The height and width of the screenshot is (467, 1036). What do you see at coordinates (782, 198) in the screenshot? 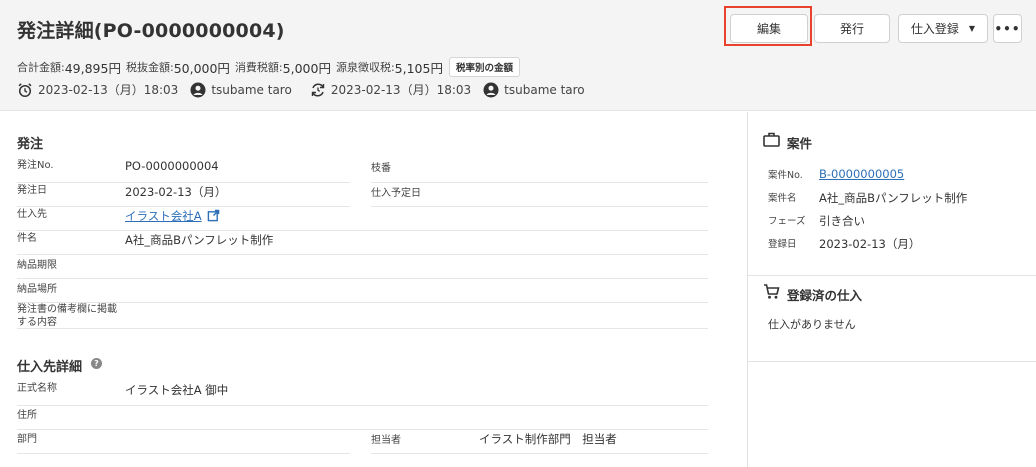
I see `project-name-label: 案件名` at bounding box center [782, 198].